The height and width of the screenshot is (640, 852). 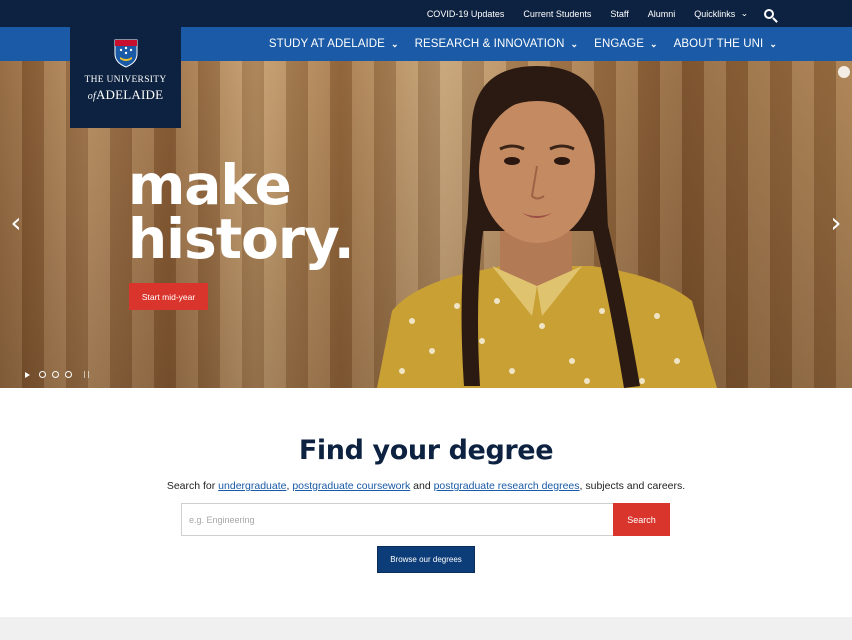 I want to click on current-students-link: Current Students, so click(x=557, y=14).